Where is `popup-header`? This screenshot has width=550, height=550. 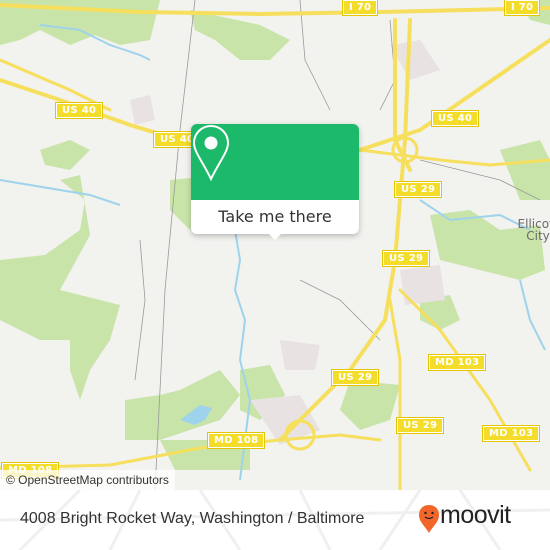
popup-header is located at coordinates (275, 162).